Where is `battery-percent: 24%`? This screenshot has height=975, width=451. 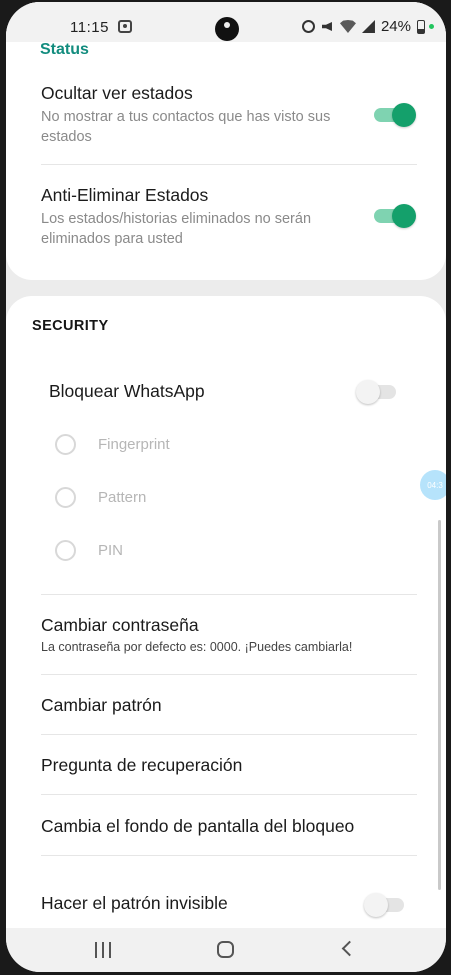
battery-percent: 24% is located at coordinates (395, 26).